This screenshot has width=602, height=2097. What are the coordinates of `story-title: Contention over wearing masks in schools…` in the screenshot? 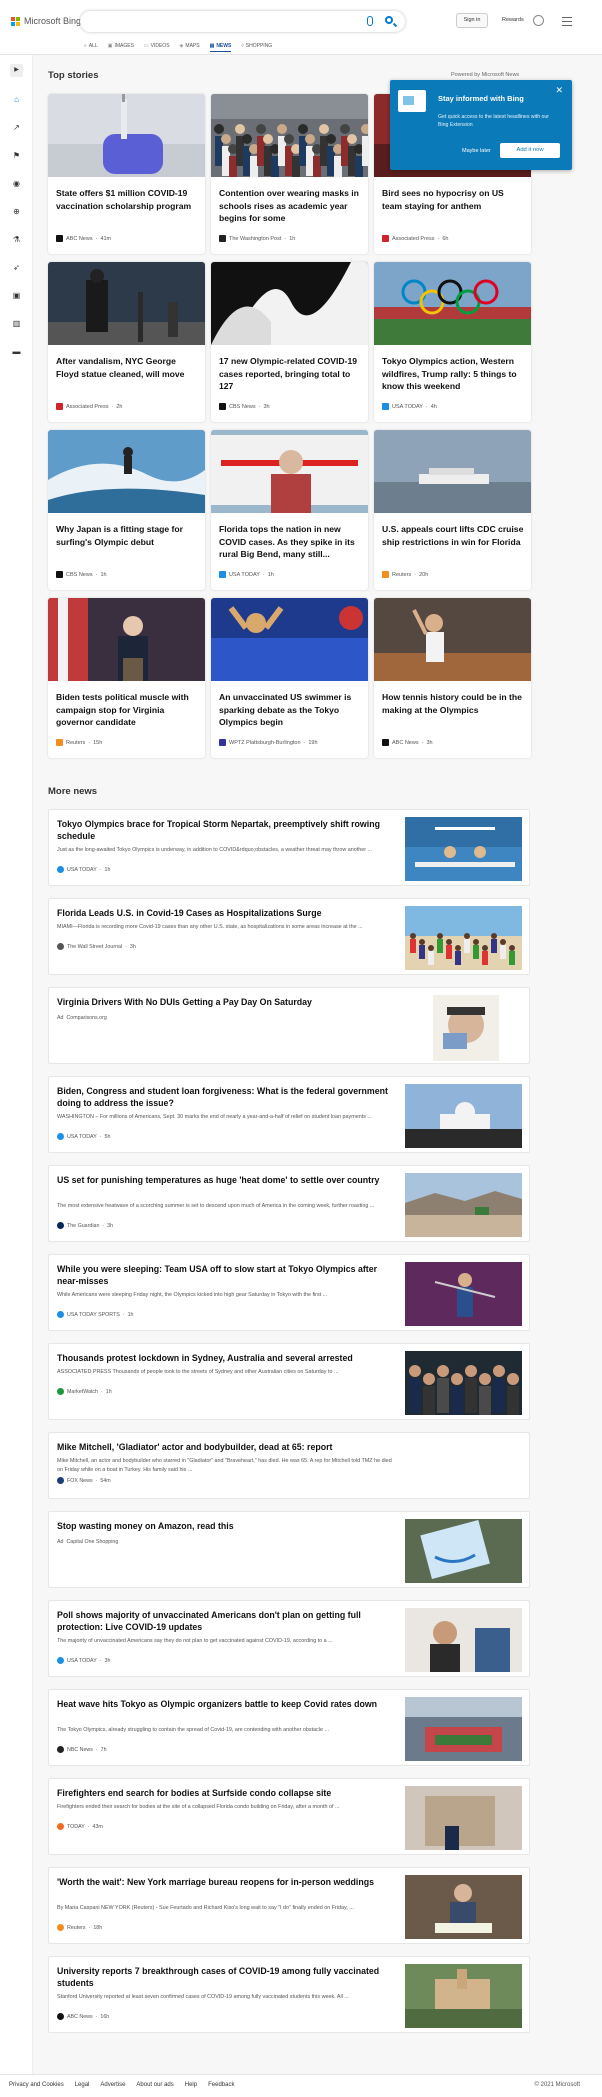 It's located at (290, 206).